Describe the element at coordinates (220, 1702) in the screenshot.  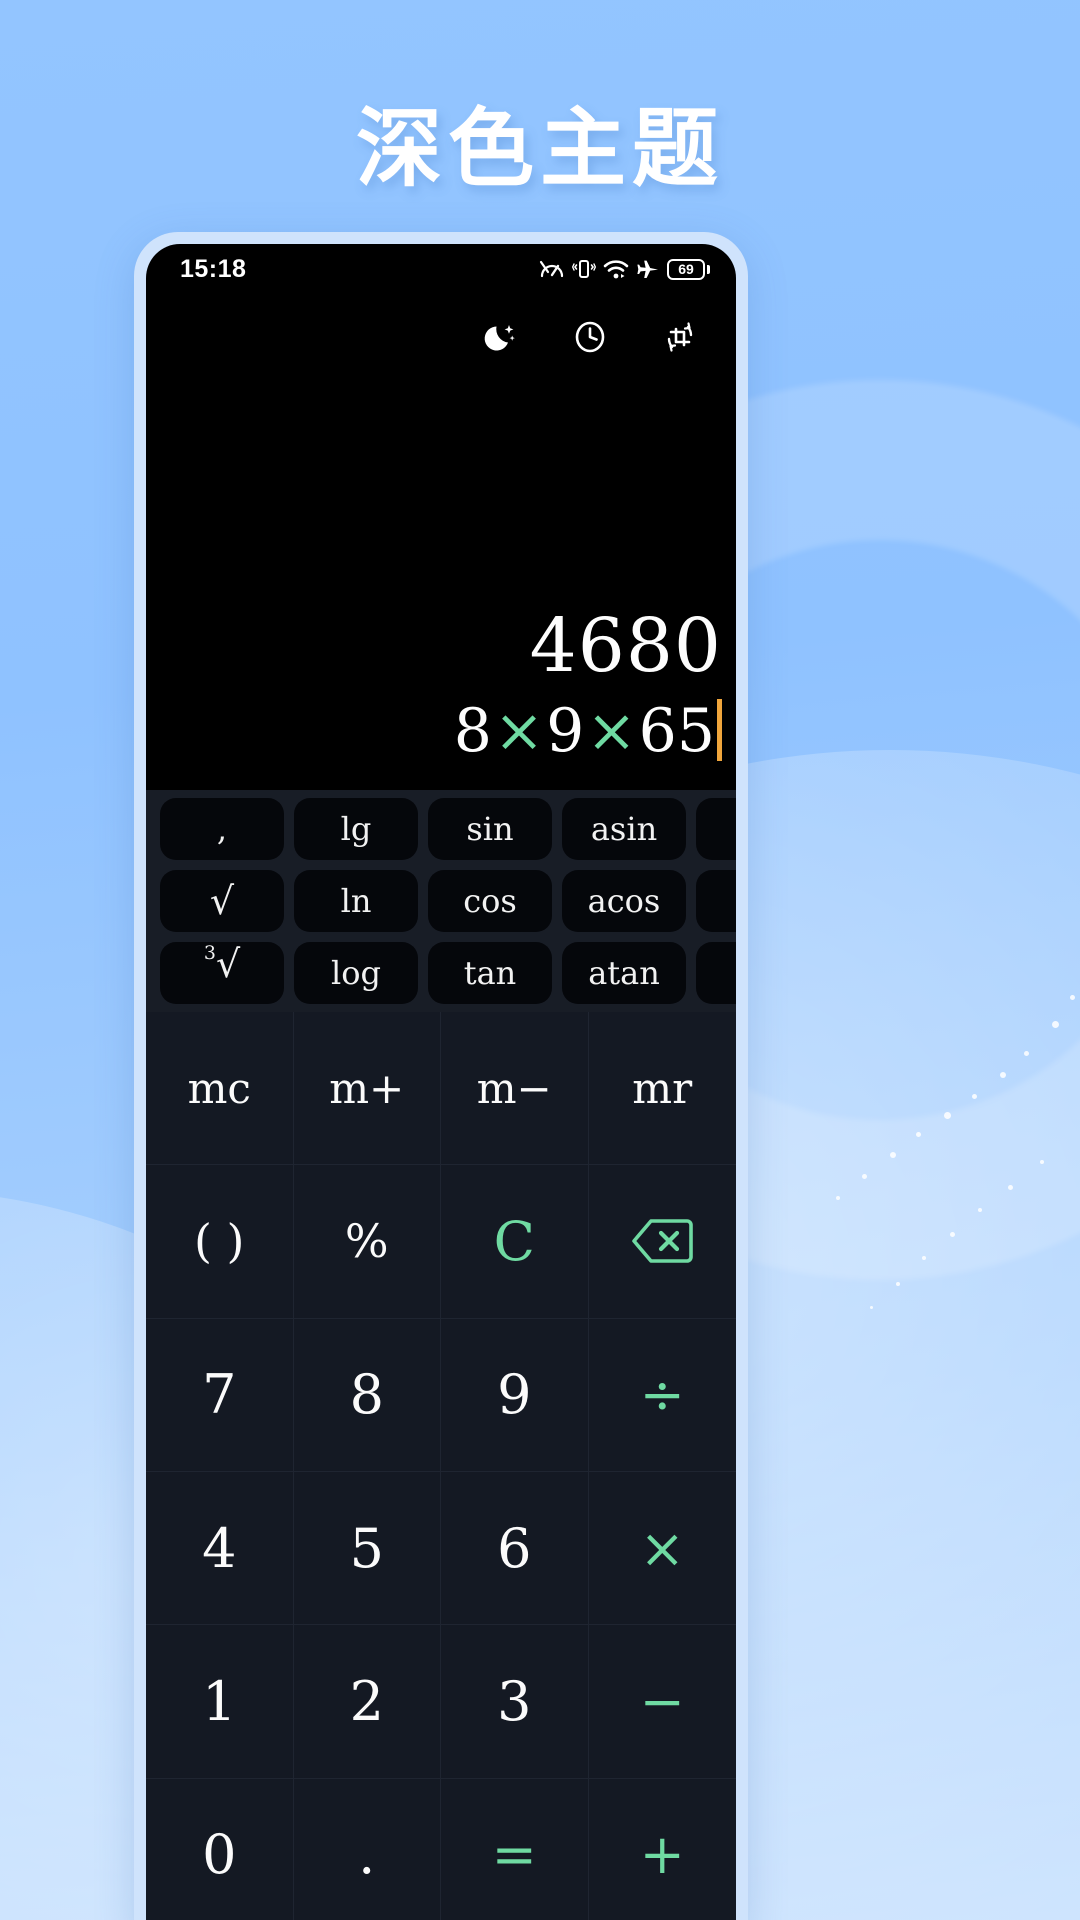
I see `key-digit-1: 1` at that location.